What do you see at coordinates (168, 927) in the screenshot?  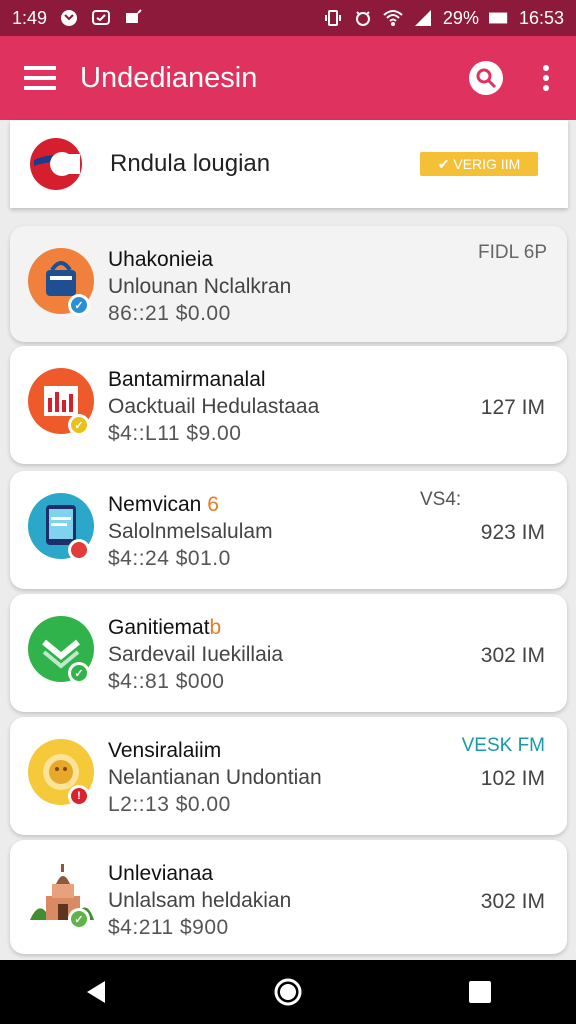 I see `app-price: $4:211 $900` at bounding box center [168, 927].